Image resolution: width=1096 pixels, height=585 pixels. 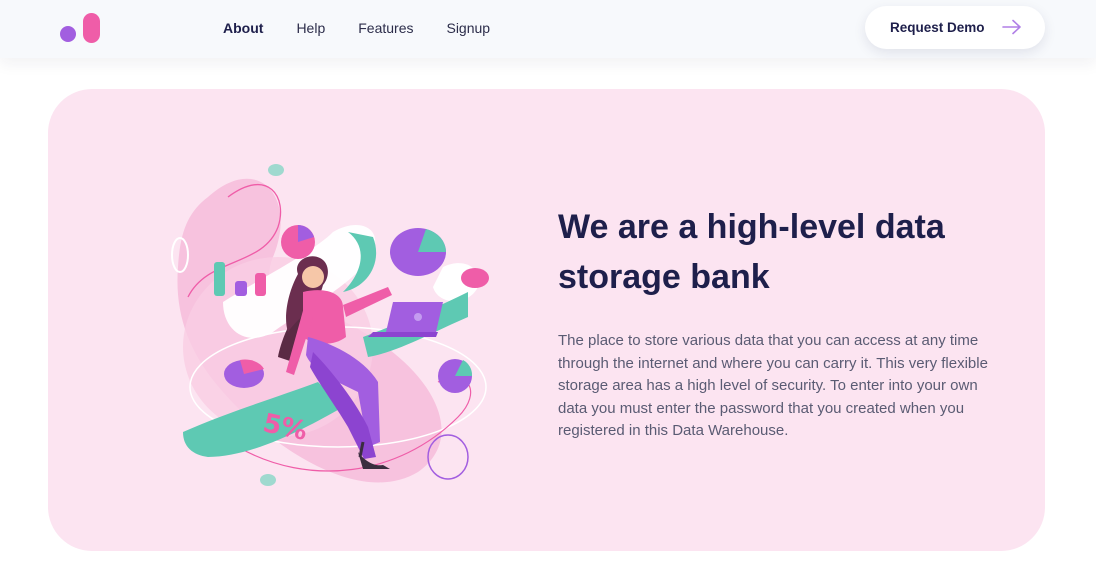 I want to click on request-demo-button: Request Demo, so click(x=955, y=27).